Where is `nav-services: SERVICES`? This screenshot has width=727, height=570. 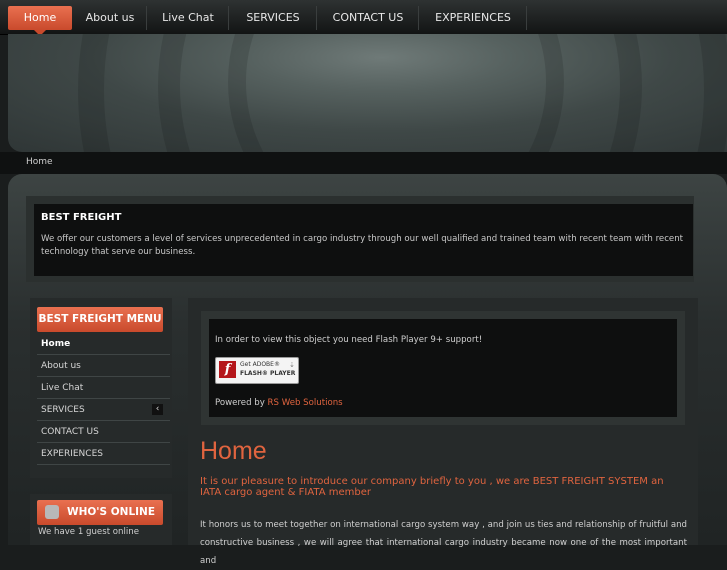
nav-services: SERVICES is located at coordinates (273, 18).